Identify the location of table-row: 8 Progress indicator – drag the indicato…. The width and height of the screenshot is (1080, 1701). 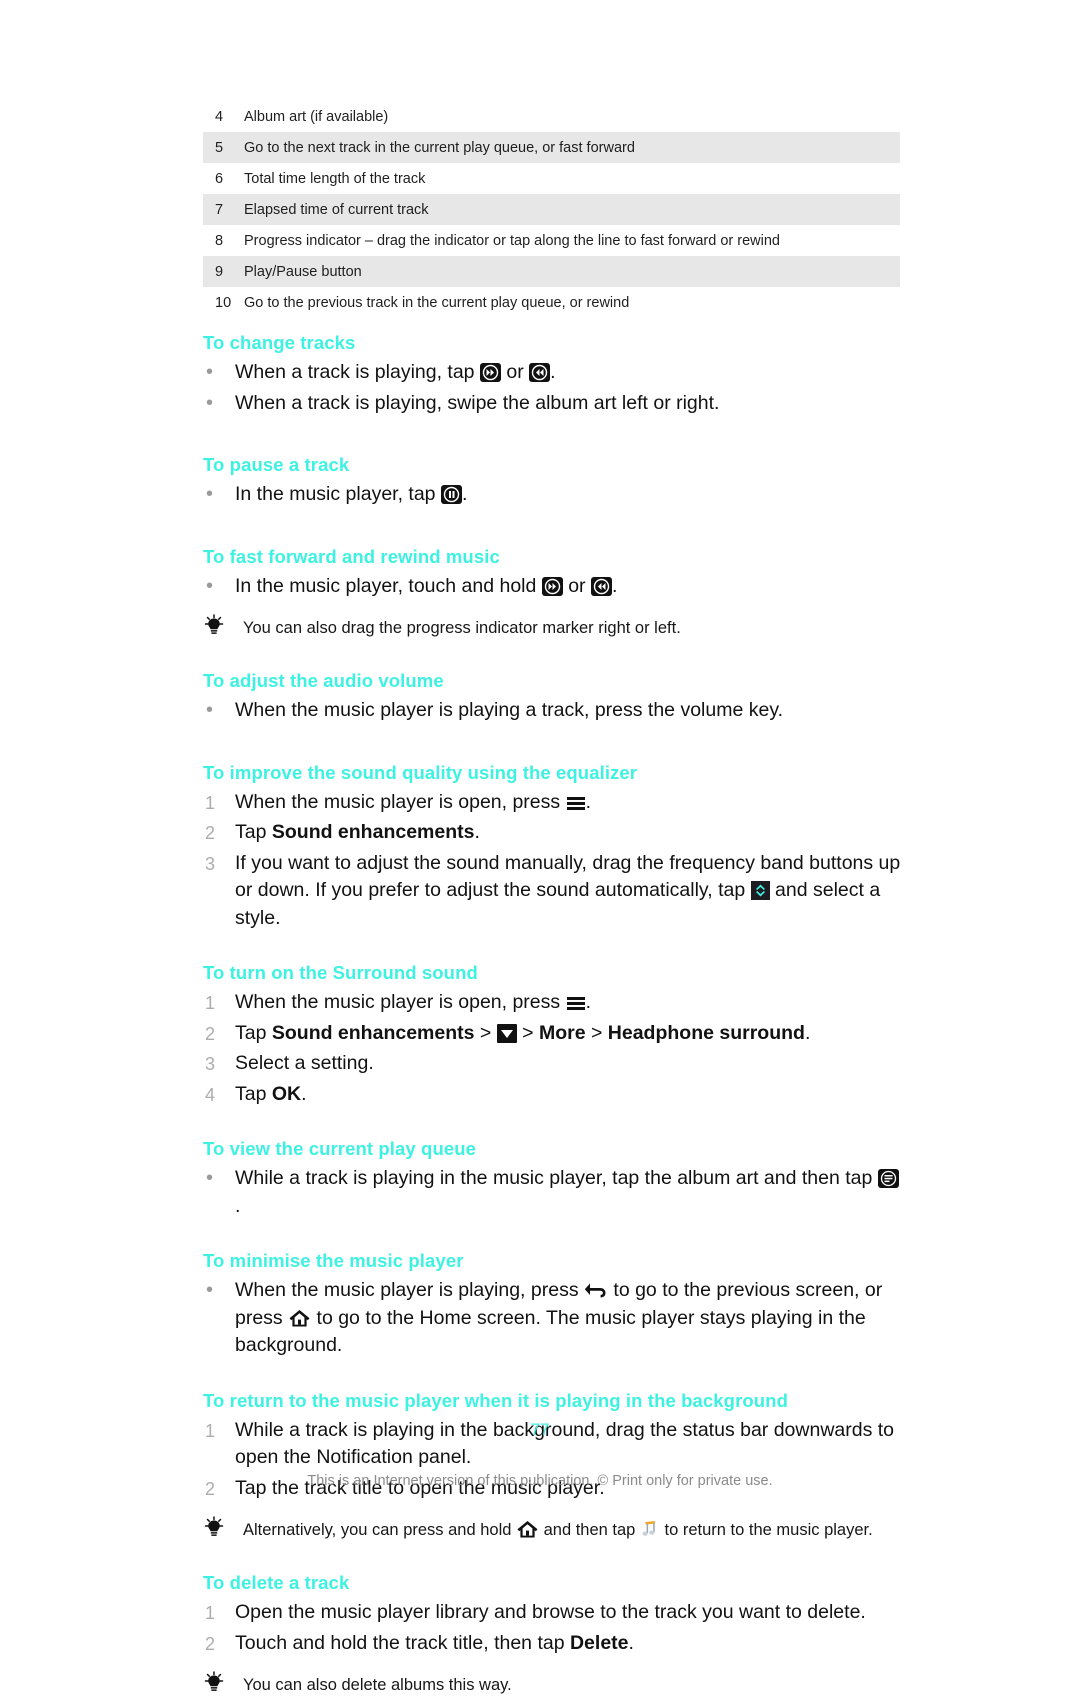
(551, 240).